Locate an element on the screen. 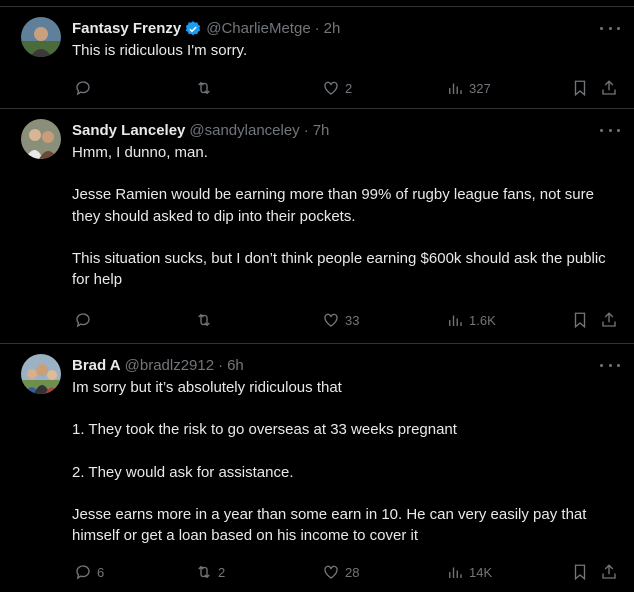 This screenshot has height=592, width=634. tweet-actions: 33 1.6K is located at coordinates (345, 321).